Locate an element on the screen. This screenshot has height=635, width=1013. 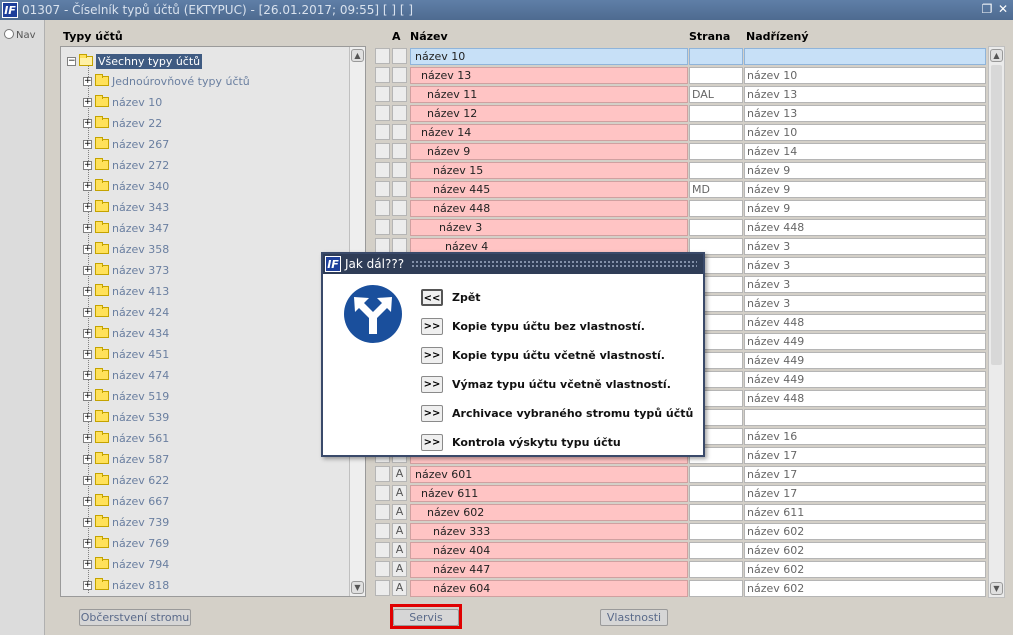
option-label: Výmaz typu účtu včetně vlastností. is located at coordinates (561, 384).